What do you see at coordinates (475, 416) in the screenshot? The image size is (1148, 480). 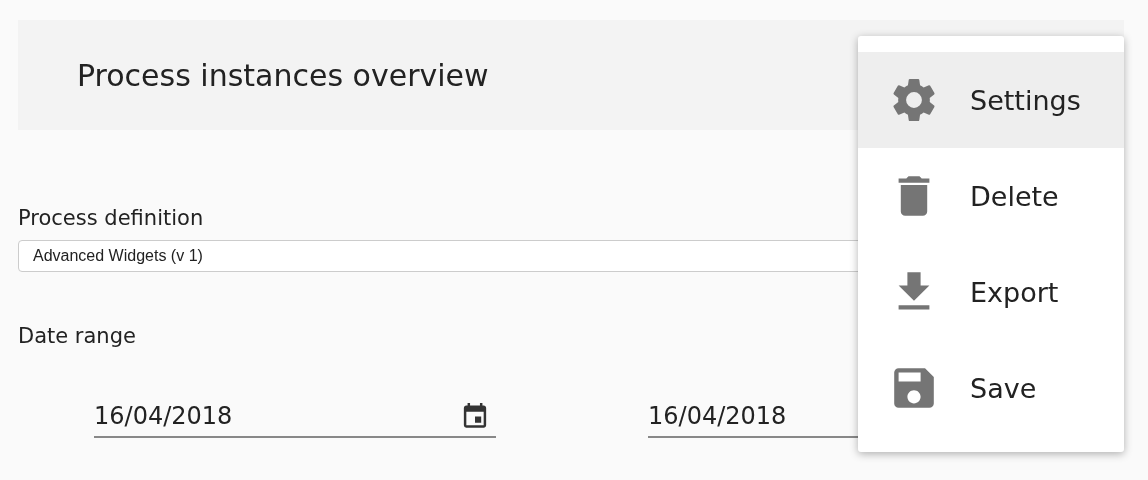 I see `calendar-icon` at bounding box center [475, 416].